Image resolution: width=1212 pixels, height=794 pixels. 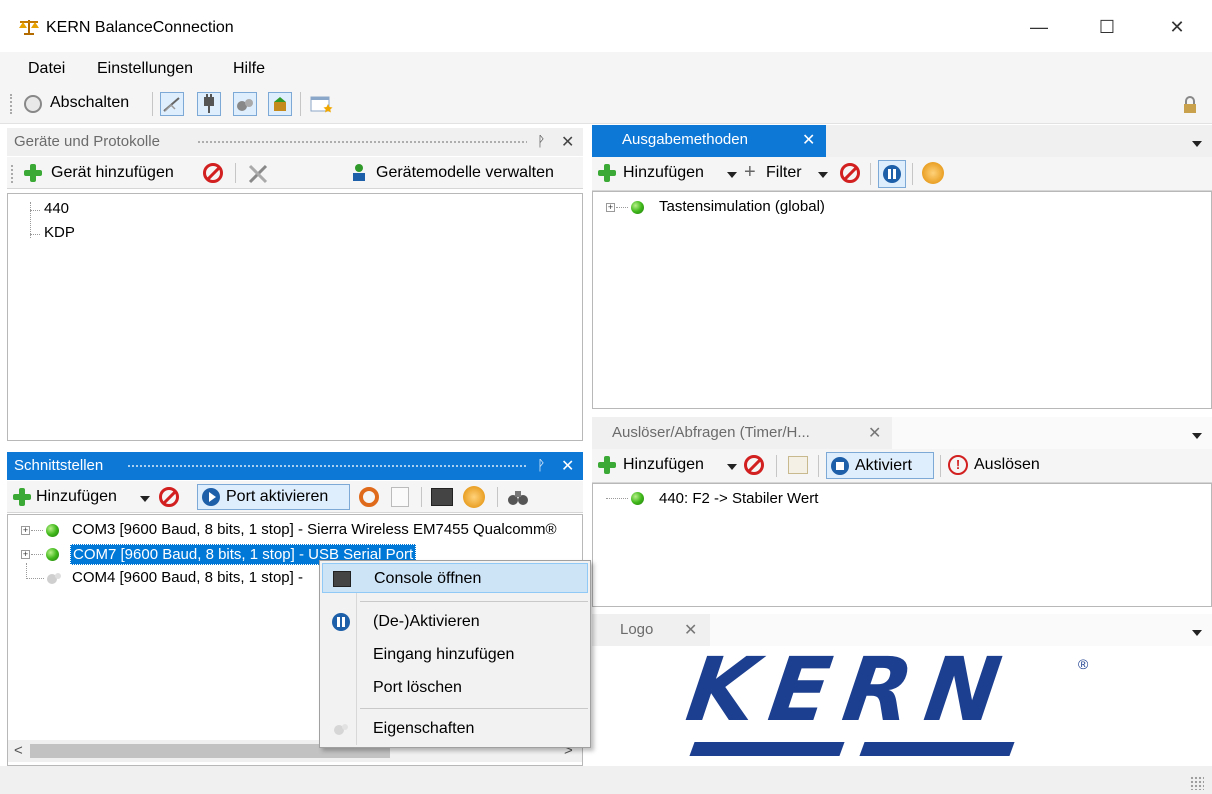 What do you see at coordinates (56, 208) in the screenshot?
I see `device-item: 440` at bounding box center [56, 208].